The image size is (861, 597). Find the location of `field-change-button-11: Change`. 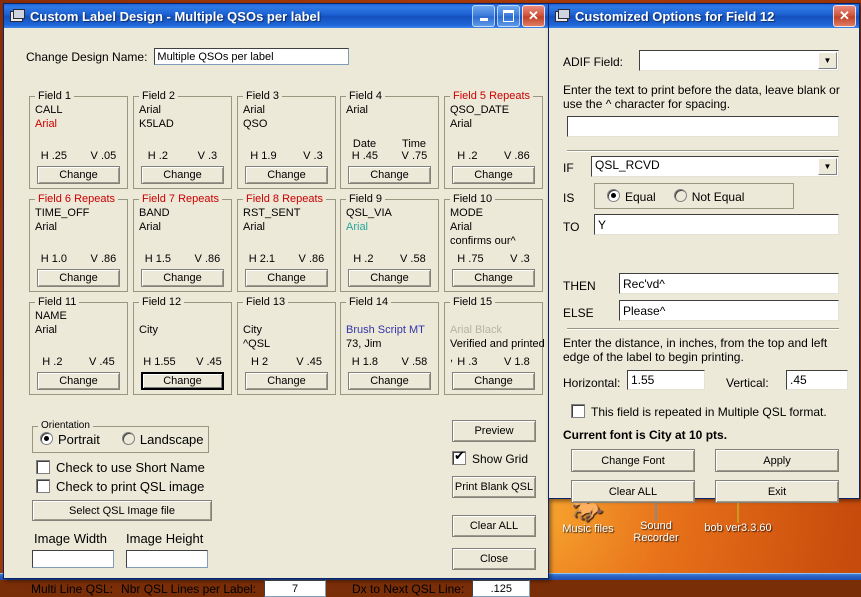

field-change-button-11: Change is located at coordinates (78, 381).